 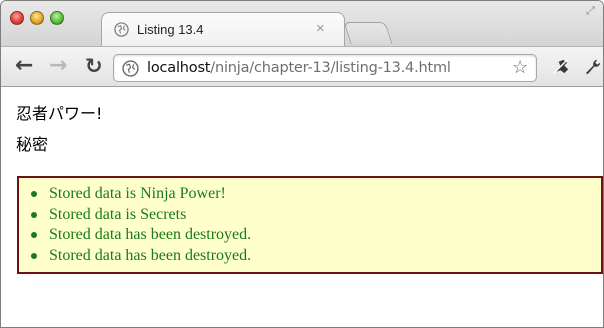 I want to click on tab-listing: Listing 13.4 ×, so click(x=223, y=29).